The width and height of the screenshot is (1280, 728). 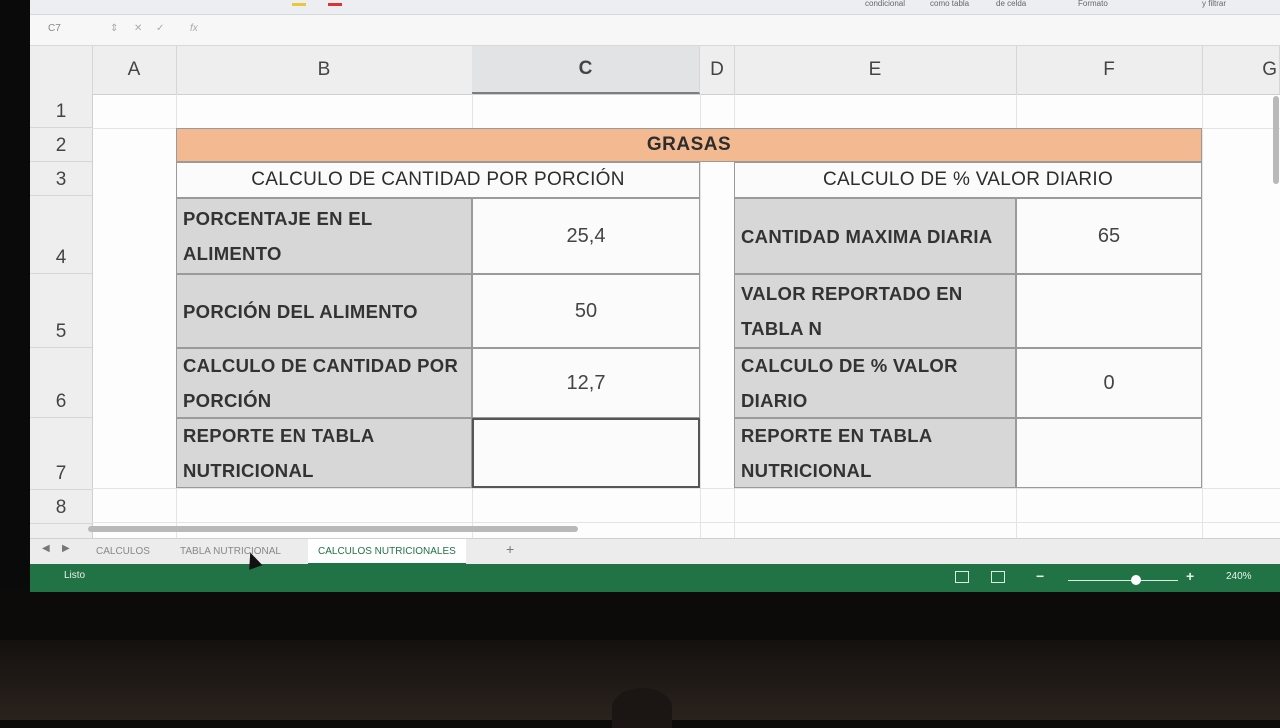 What do you see at coordinates (230, 551) in the screenshot?
I see `sheet-tab-tabla-nutricional: TABLA NUTRICIONAL` at bounding box center [230, 551].